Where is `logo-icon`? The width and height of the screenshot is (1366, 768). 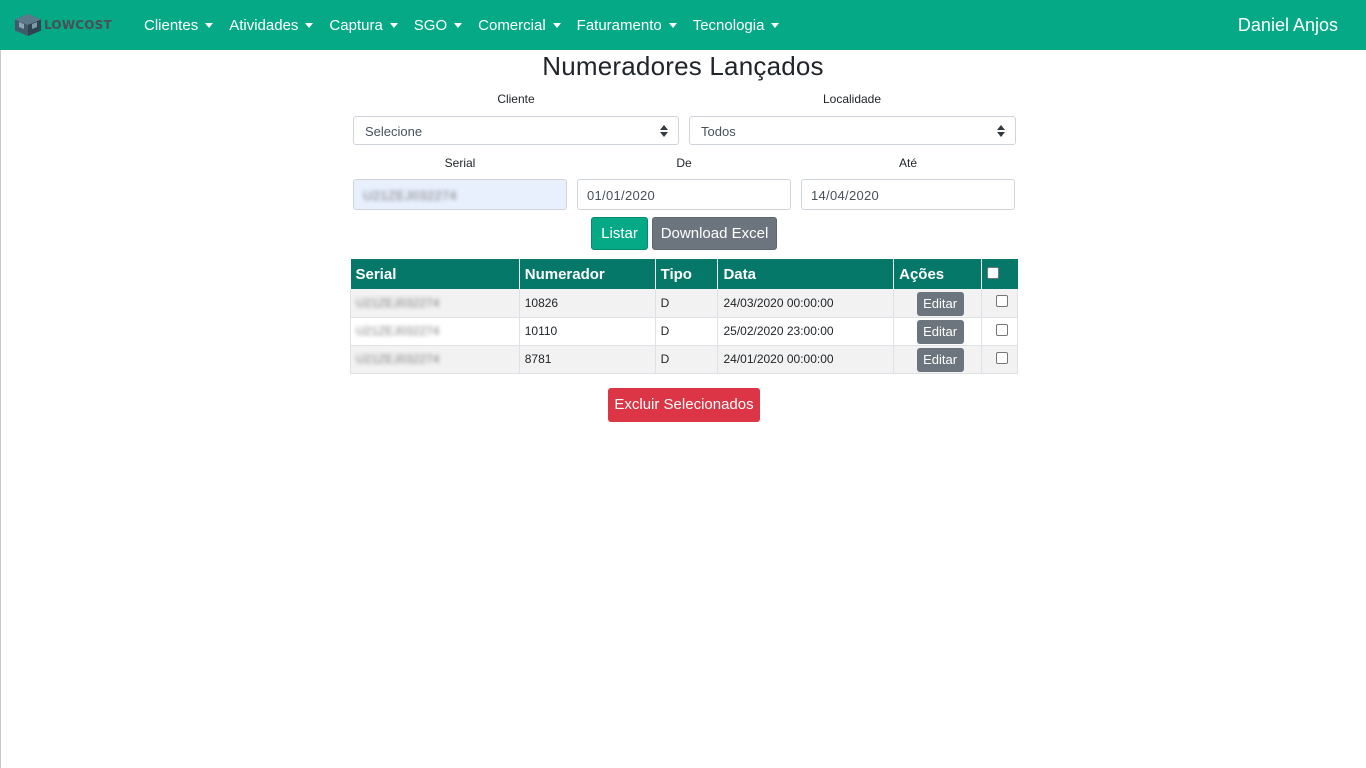 logo-icon is located at coordinates (28, 25).